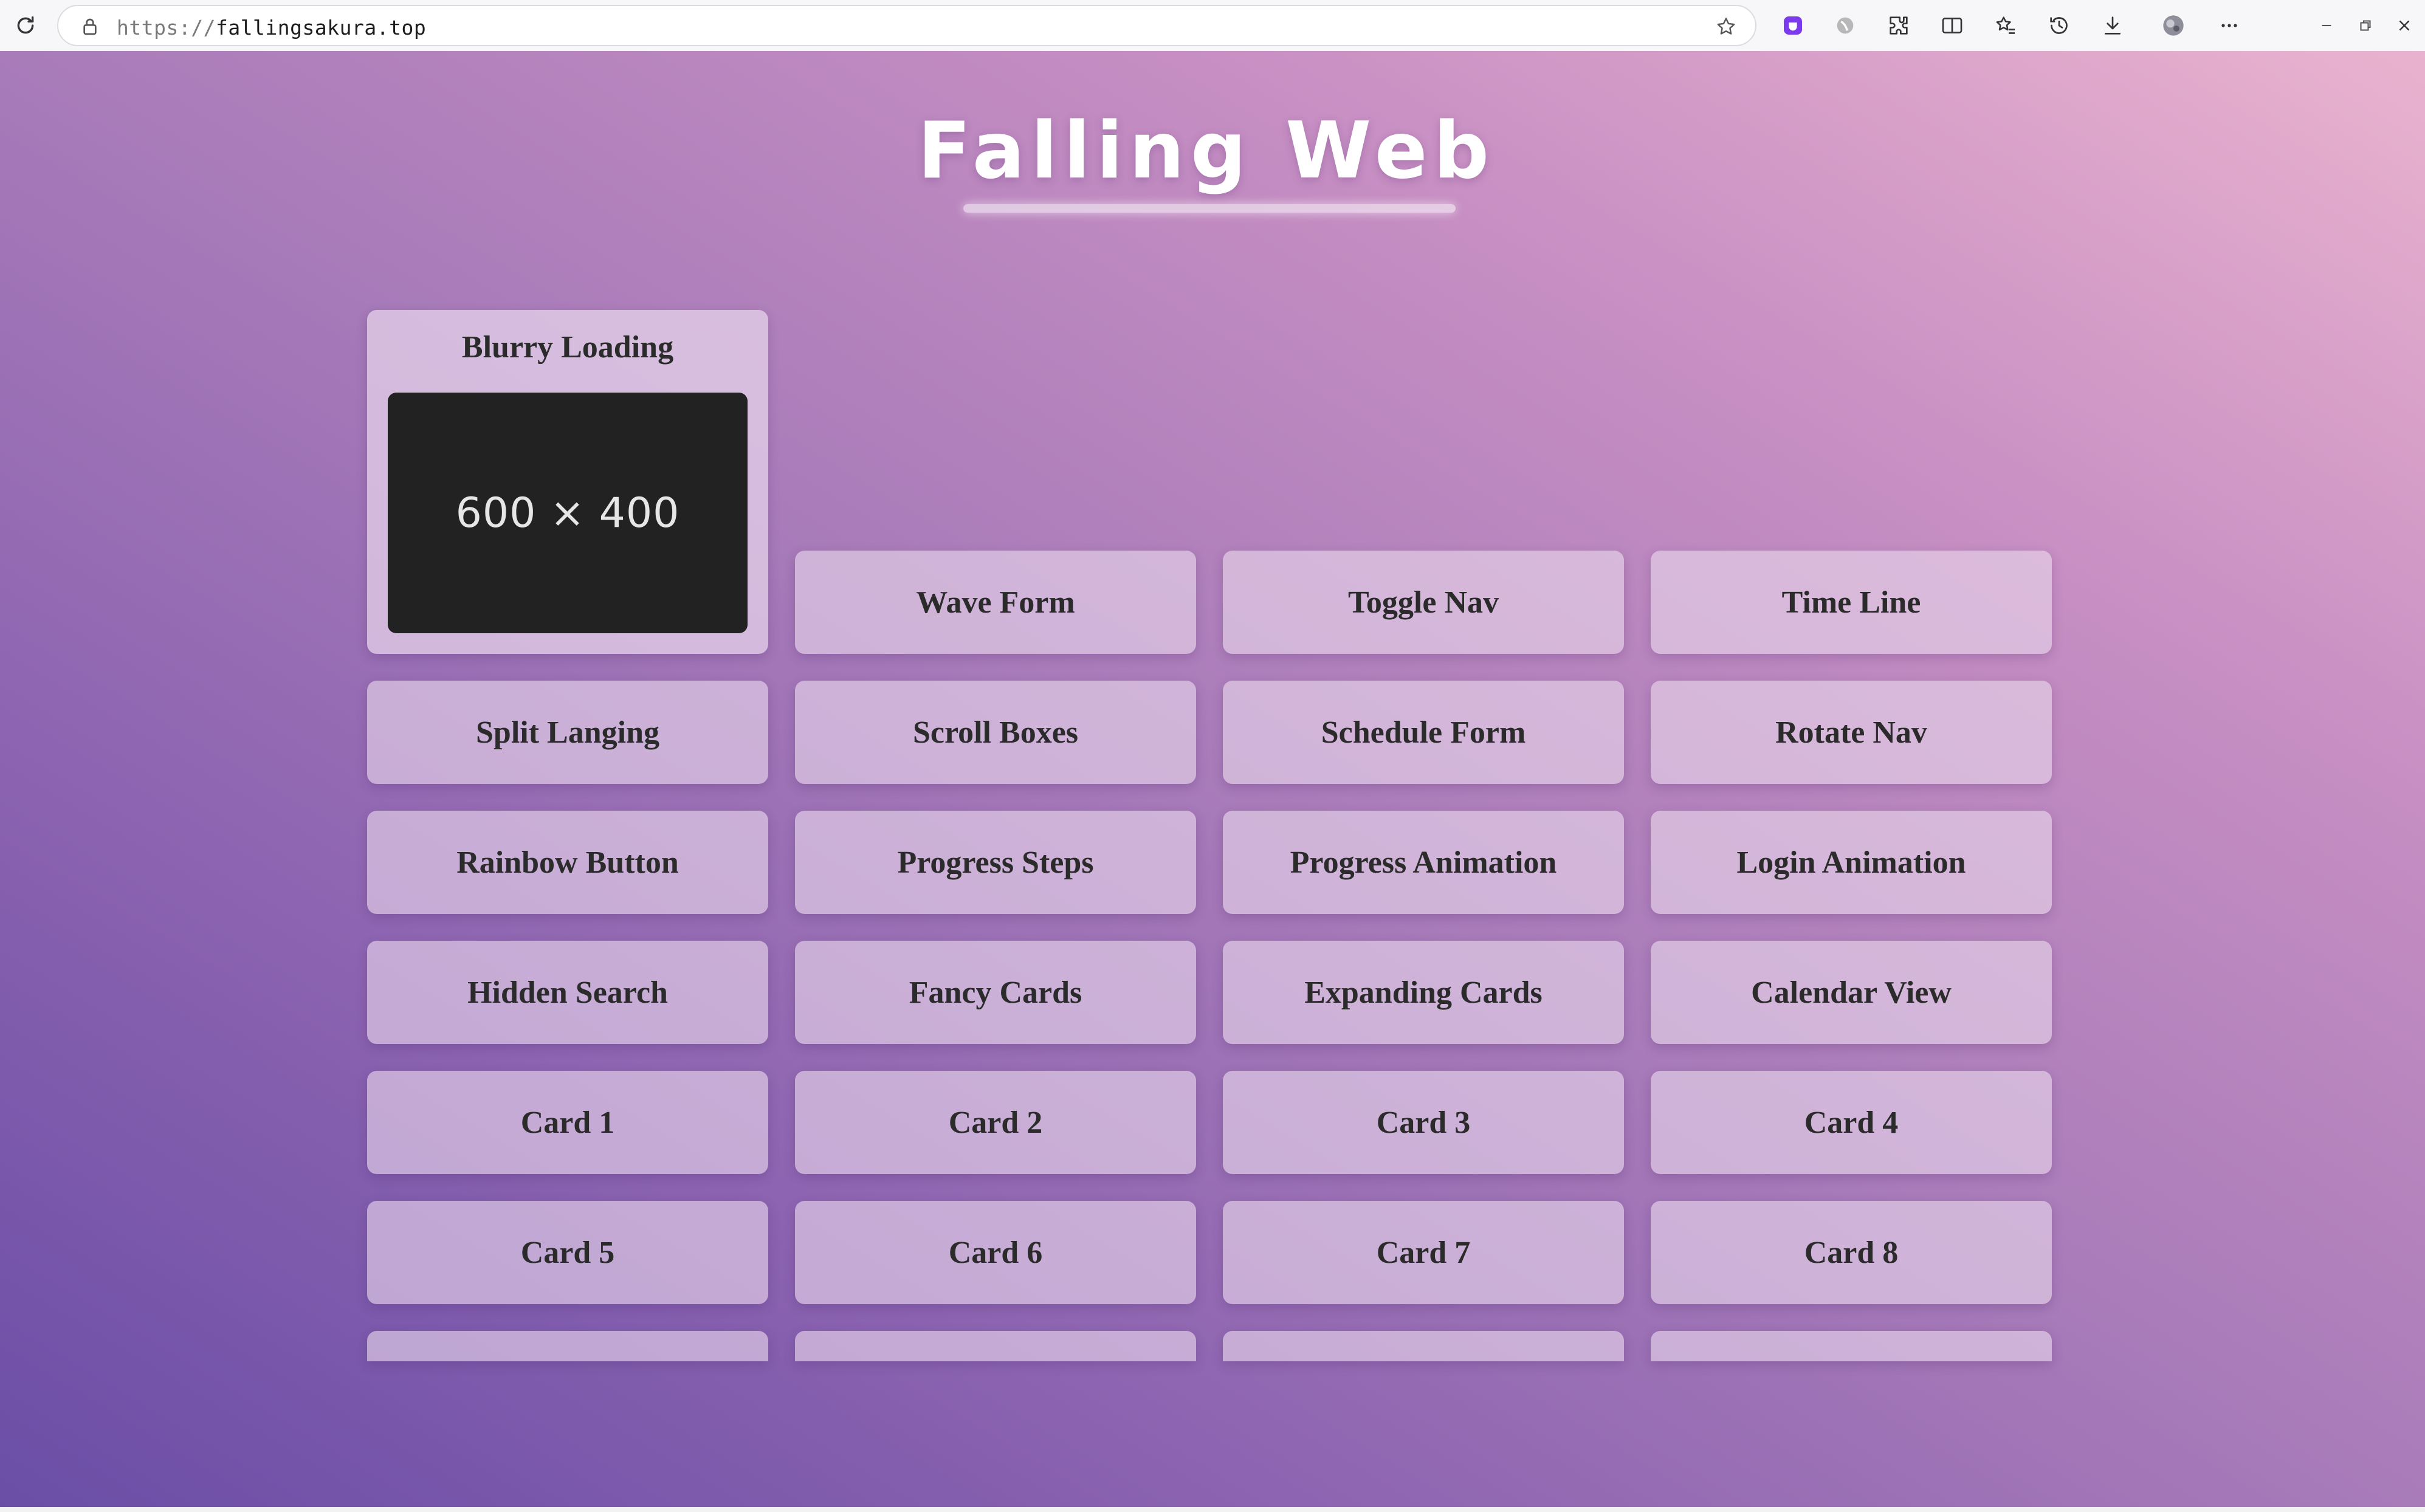  I want to click on minimize-icon, so click(2326, 26).